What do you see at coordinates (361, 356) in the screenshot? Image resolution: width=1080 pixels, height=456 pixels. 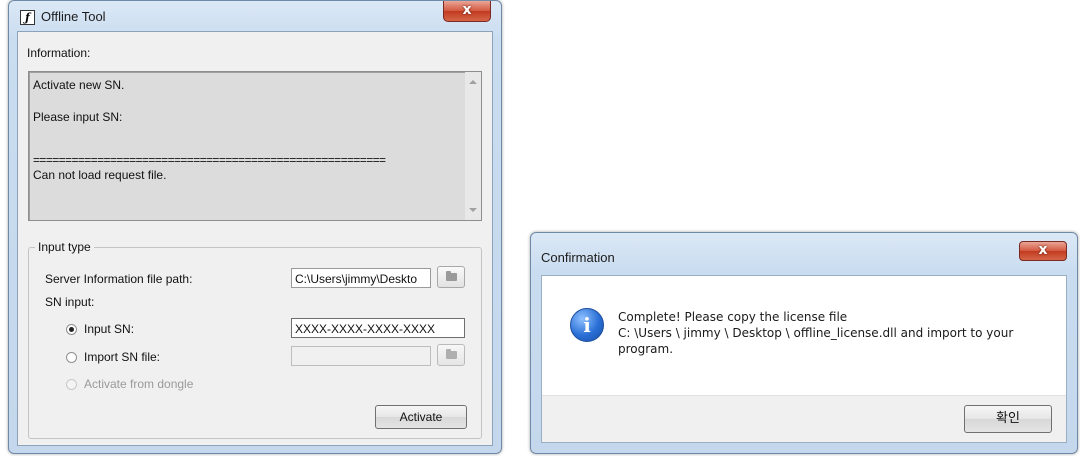 I see `import-sn-input` at bounding box center [361, 356].